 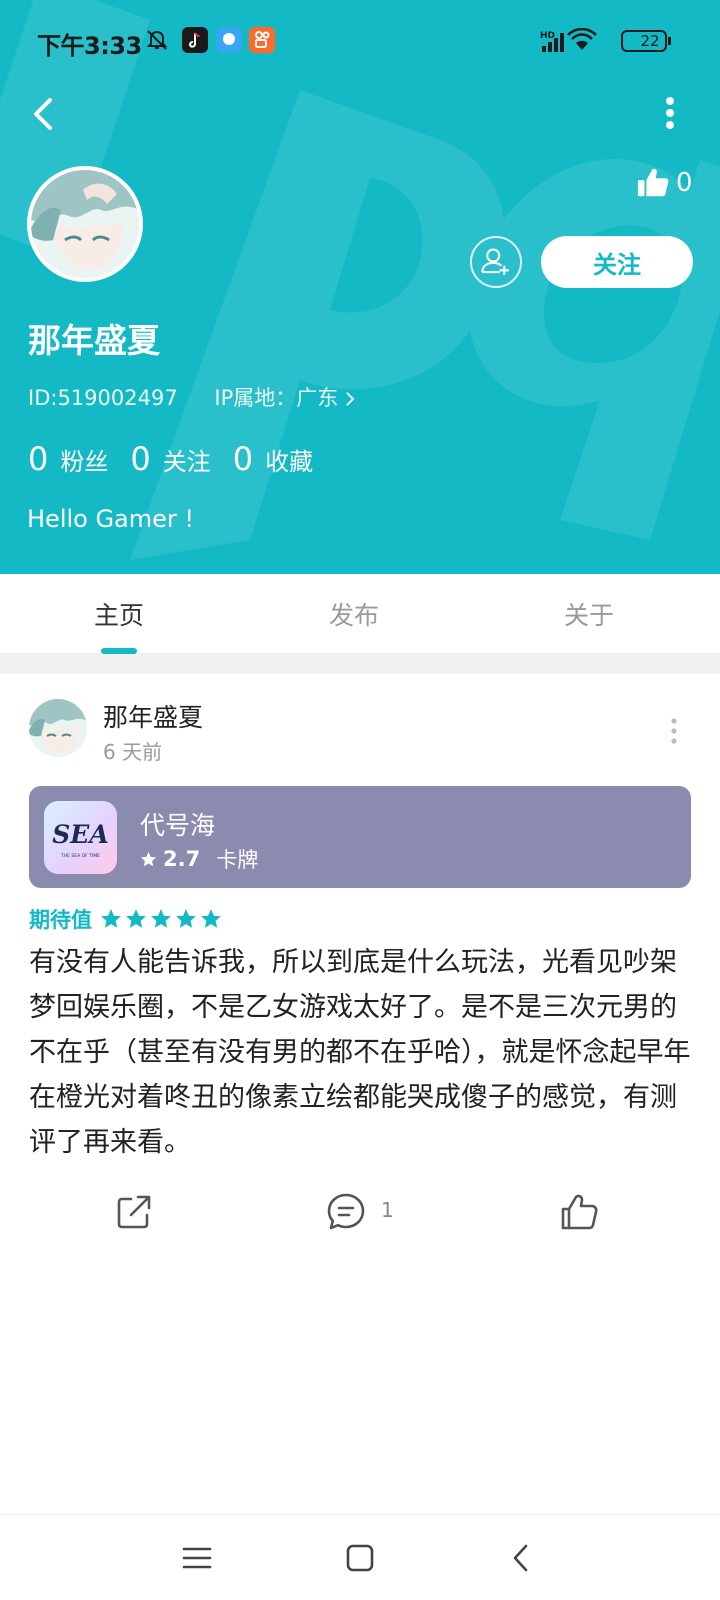 I want to click on share-icon, so click(x=134, y=1212).